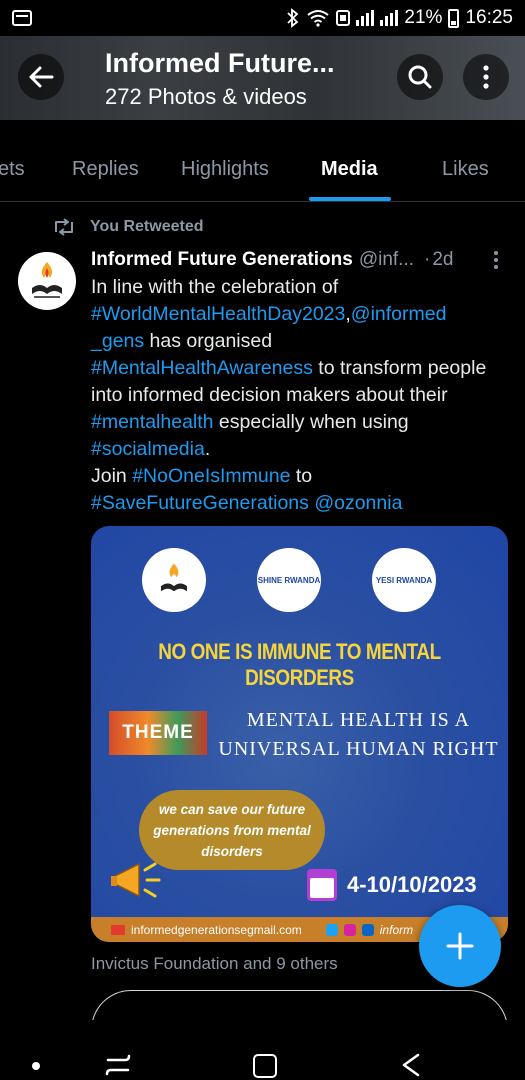 This screenshot has height=1080, width=525. I want to click on search-button, so click(420, 77).